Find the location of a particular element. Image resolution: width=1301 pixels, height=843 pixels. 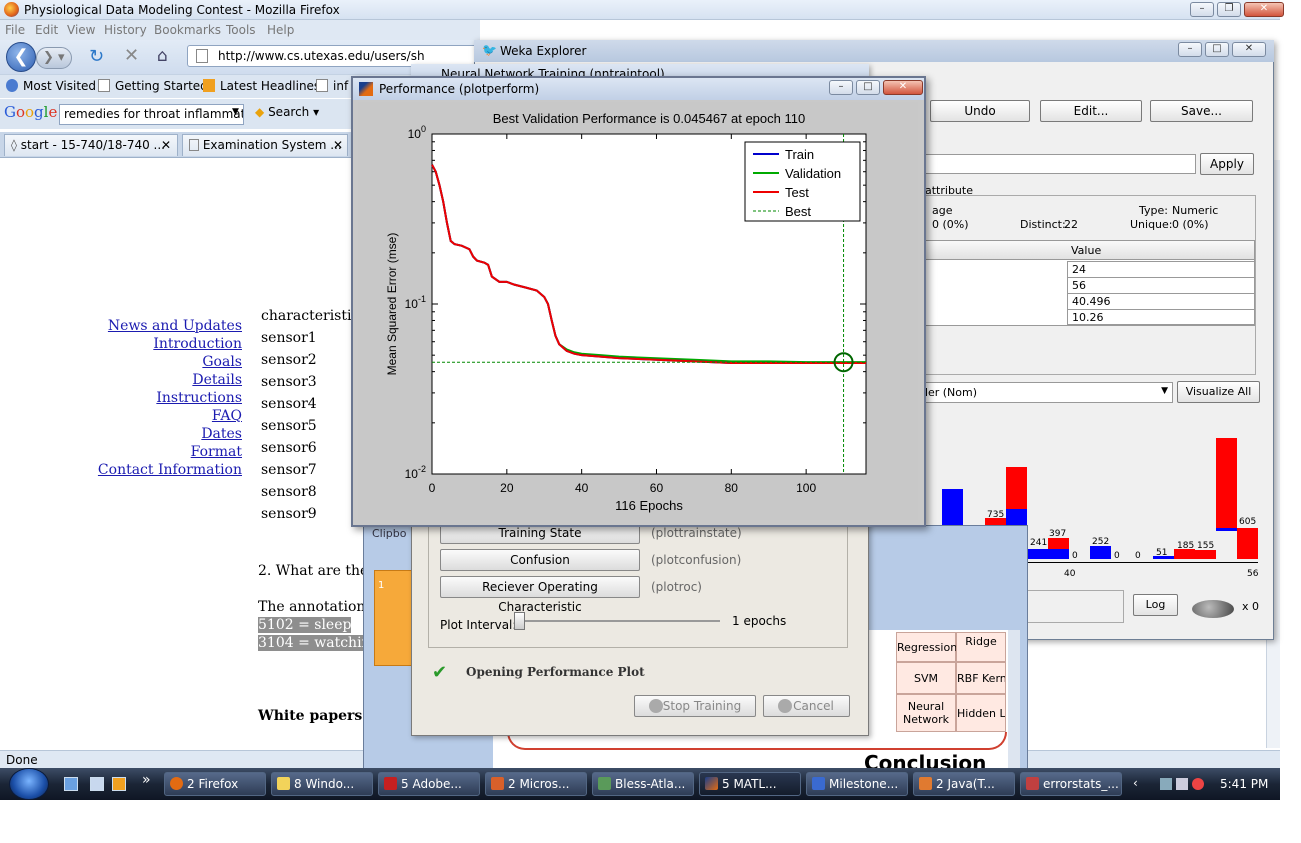

home-icon: ⌂ is located at coordinates (162, 56).